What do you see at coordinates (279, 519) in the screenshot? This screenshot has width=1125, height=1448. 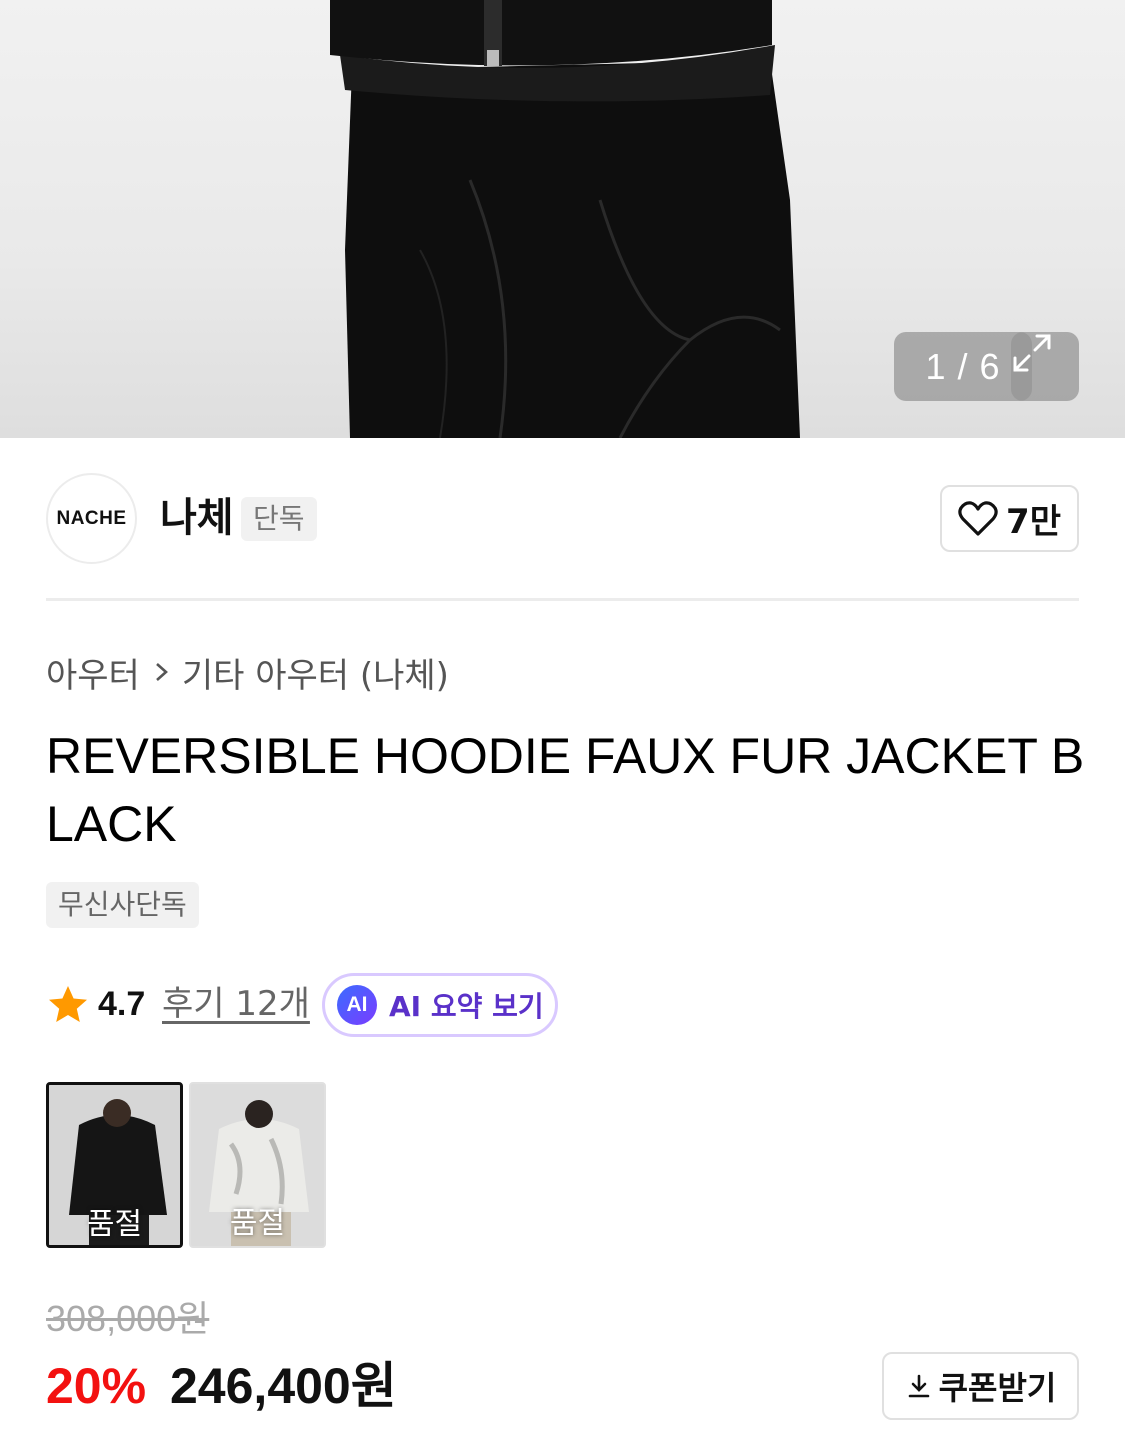 I see `brand-exclusive-badge: 단독` at bounding box center [279, 519].